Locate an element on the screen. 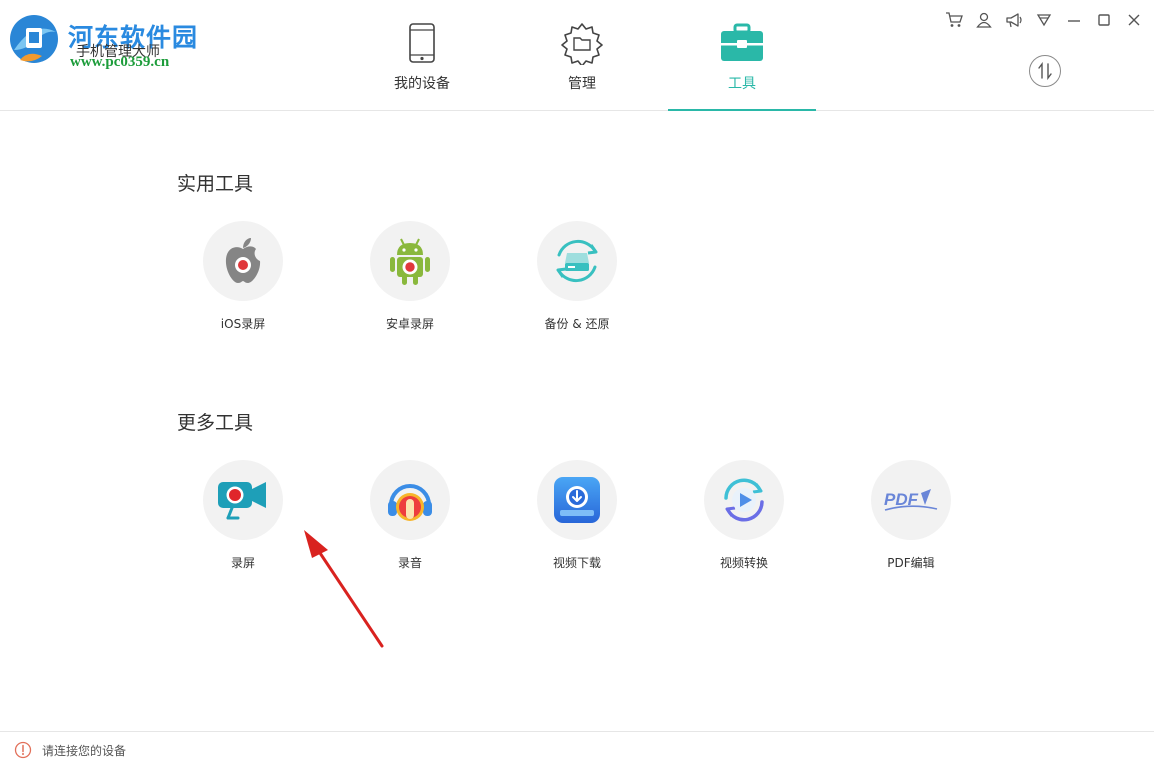  tool-video-download: 视频下载 is located at coordinates (577, 515).